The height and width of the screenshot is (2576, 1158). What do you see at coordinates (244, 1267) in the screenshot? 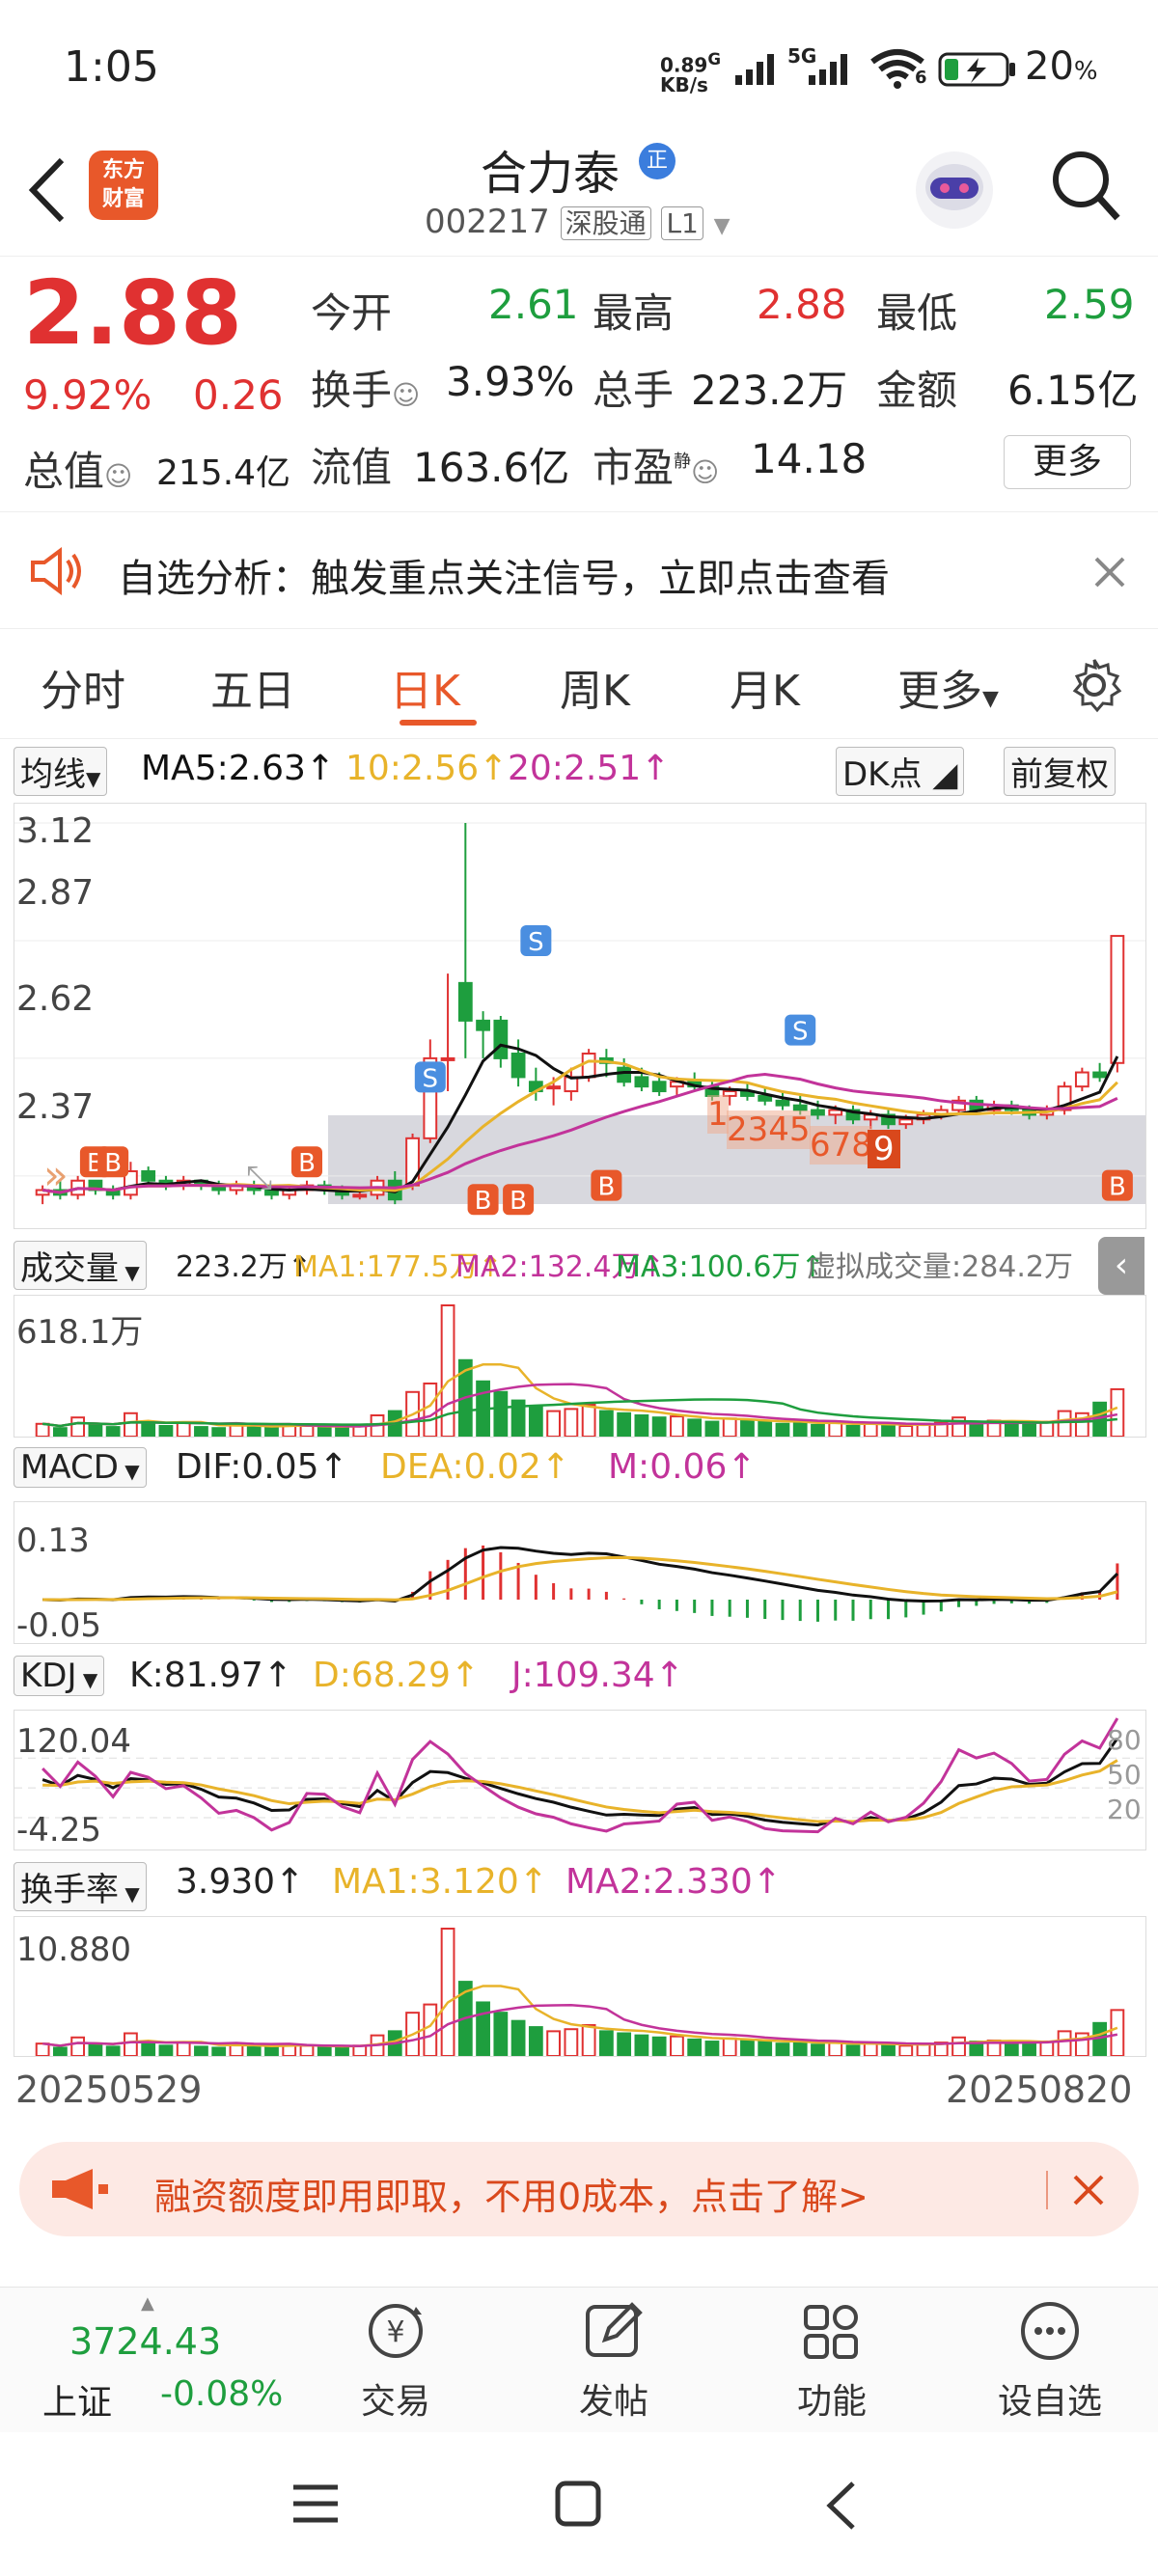
I see `volume-value: 223.2万↑` at bounding box center [244, 1267].